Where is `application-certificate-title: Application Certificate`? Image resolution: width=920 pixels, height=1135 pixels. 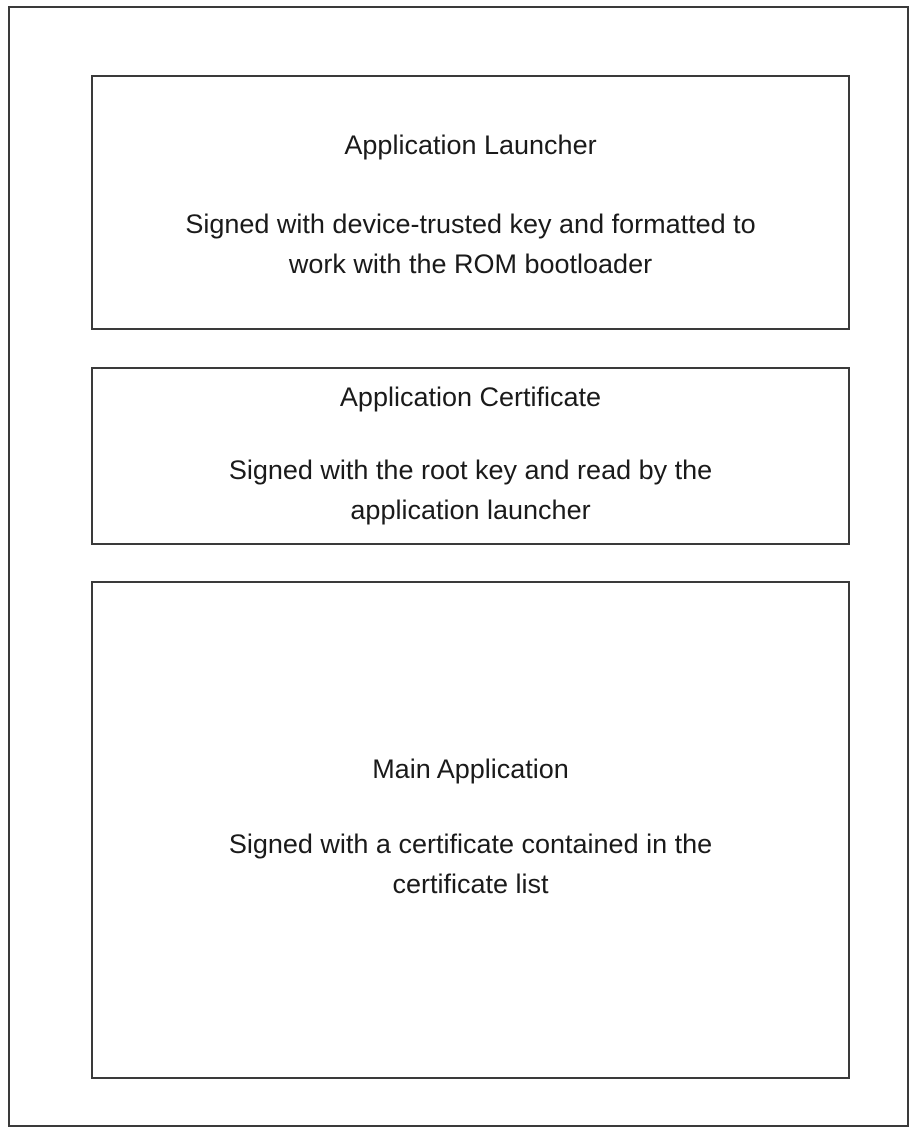
application-certificate-title: Application Certificate is located at coordinates (470, 397).